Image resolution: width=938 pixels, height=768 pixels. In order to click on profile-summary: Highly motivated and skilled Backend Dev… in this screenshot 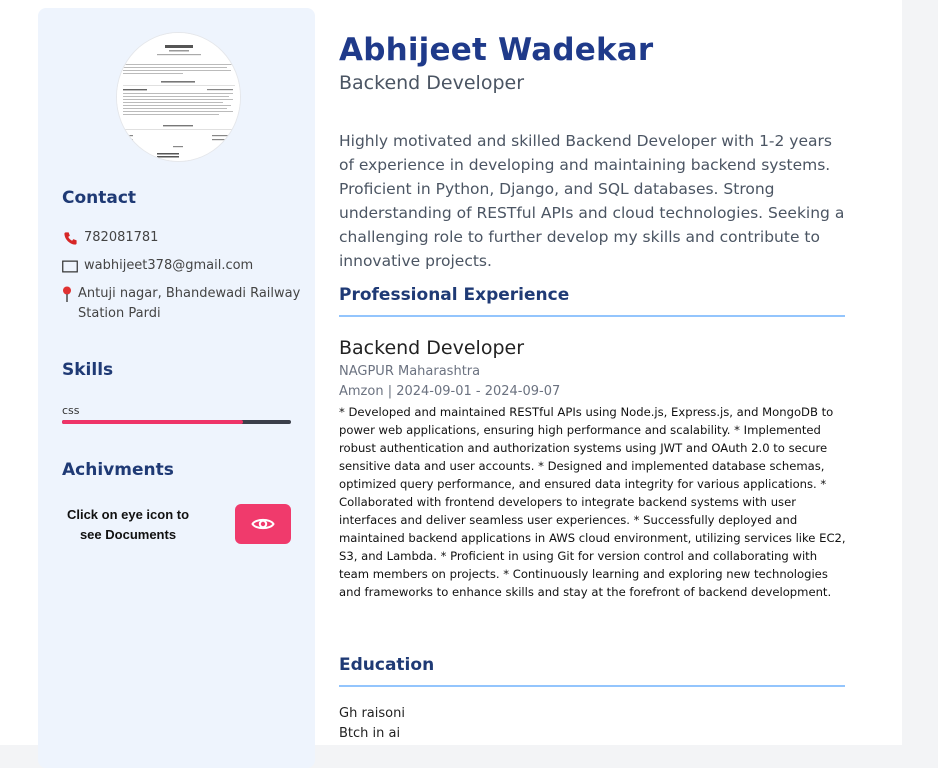, I will do `click(592, 201)`.